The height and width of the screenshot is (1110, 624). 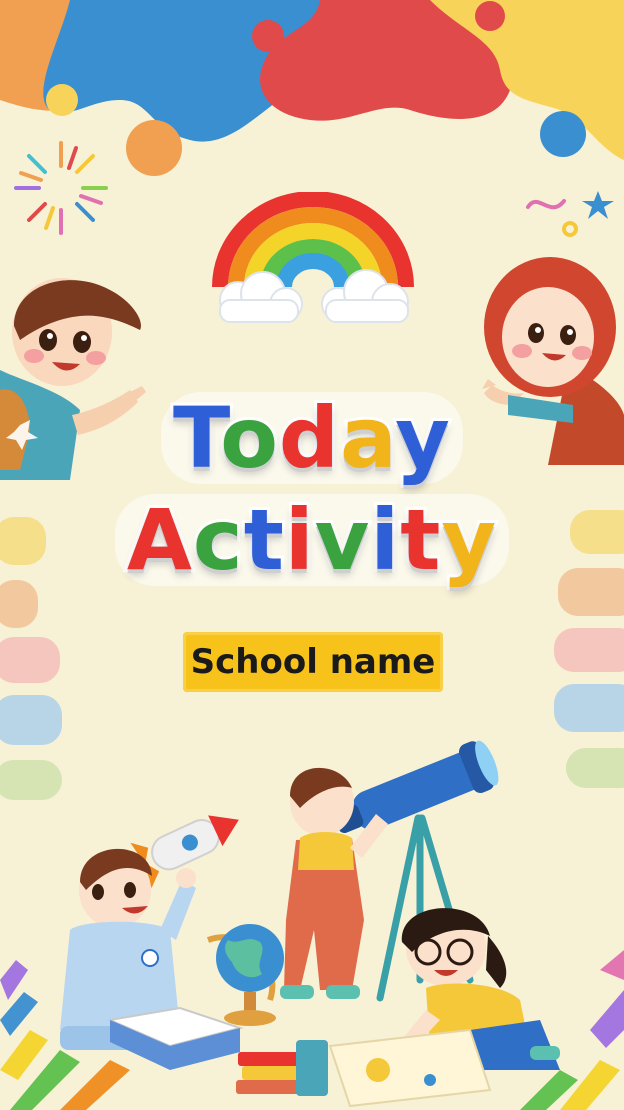 What do you see at coordinates (175, 1038) in the screenshot?
I see `book-icon` at bounding box center [175, 1038].